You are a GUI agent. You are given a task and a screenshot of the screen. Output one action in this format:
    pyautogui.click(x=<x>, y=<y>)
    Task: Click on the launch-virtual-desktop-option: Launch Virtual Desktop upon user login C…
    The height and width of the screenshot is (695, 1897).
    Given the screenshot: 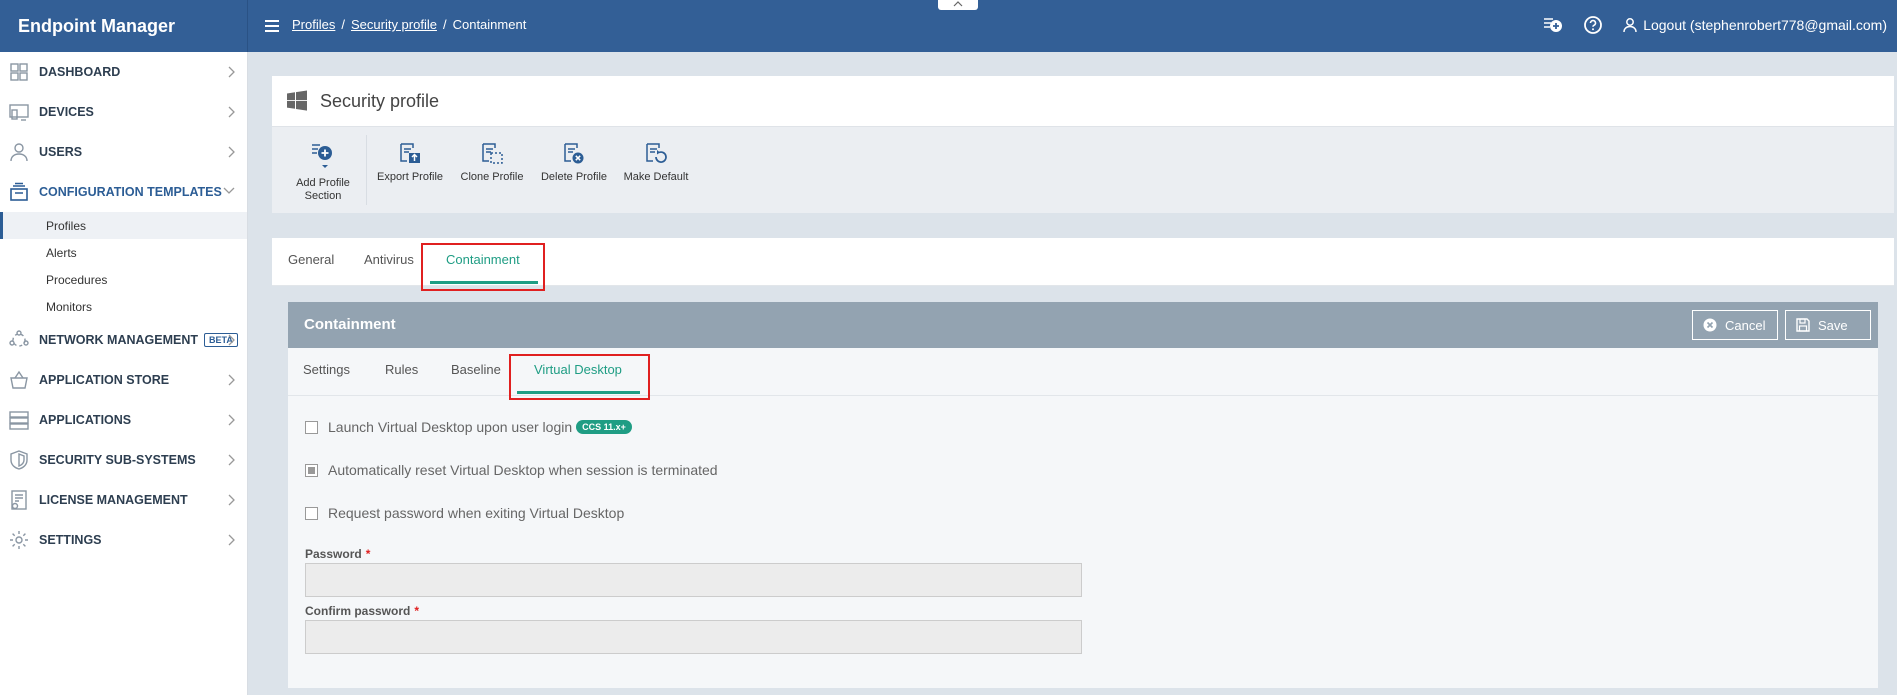 What is the action you would take?
    pyautogui.click(x=468, y=427)
    